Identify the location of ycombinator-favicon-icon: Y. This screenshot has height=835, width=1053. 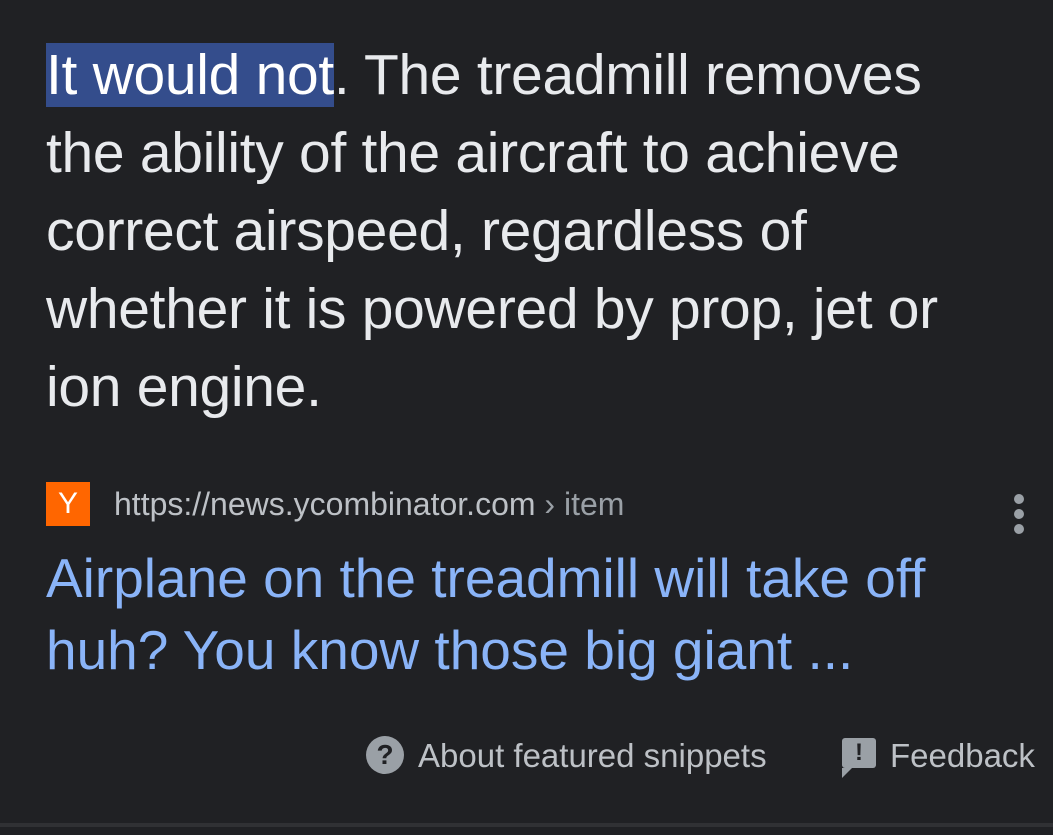
(68, 504).